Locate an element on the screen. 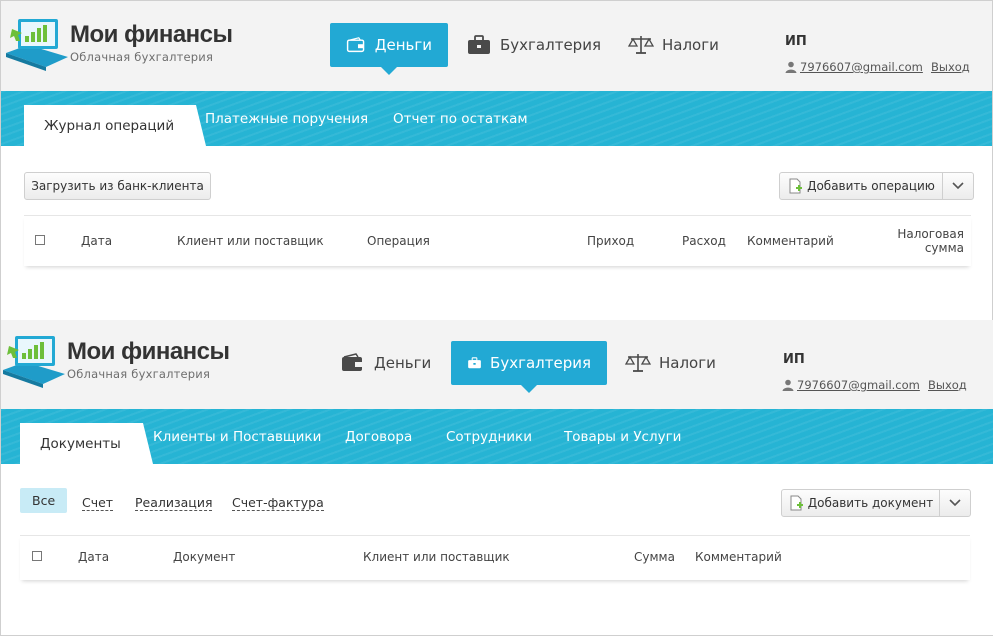  add-document-button: Добавить документ is located at coordinates (860, 503).